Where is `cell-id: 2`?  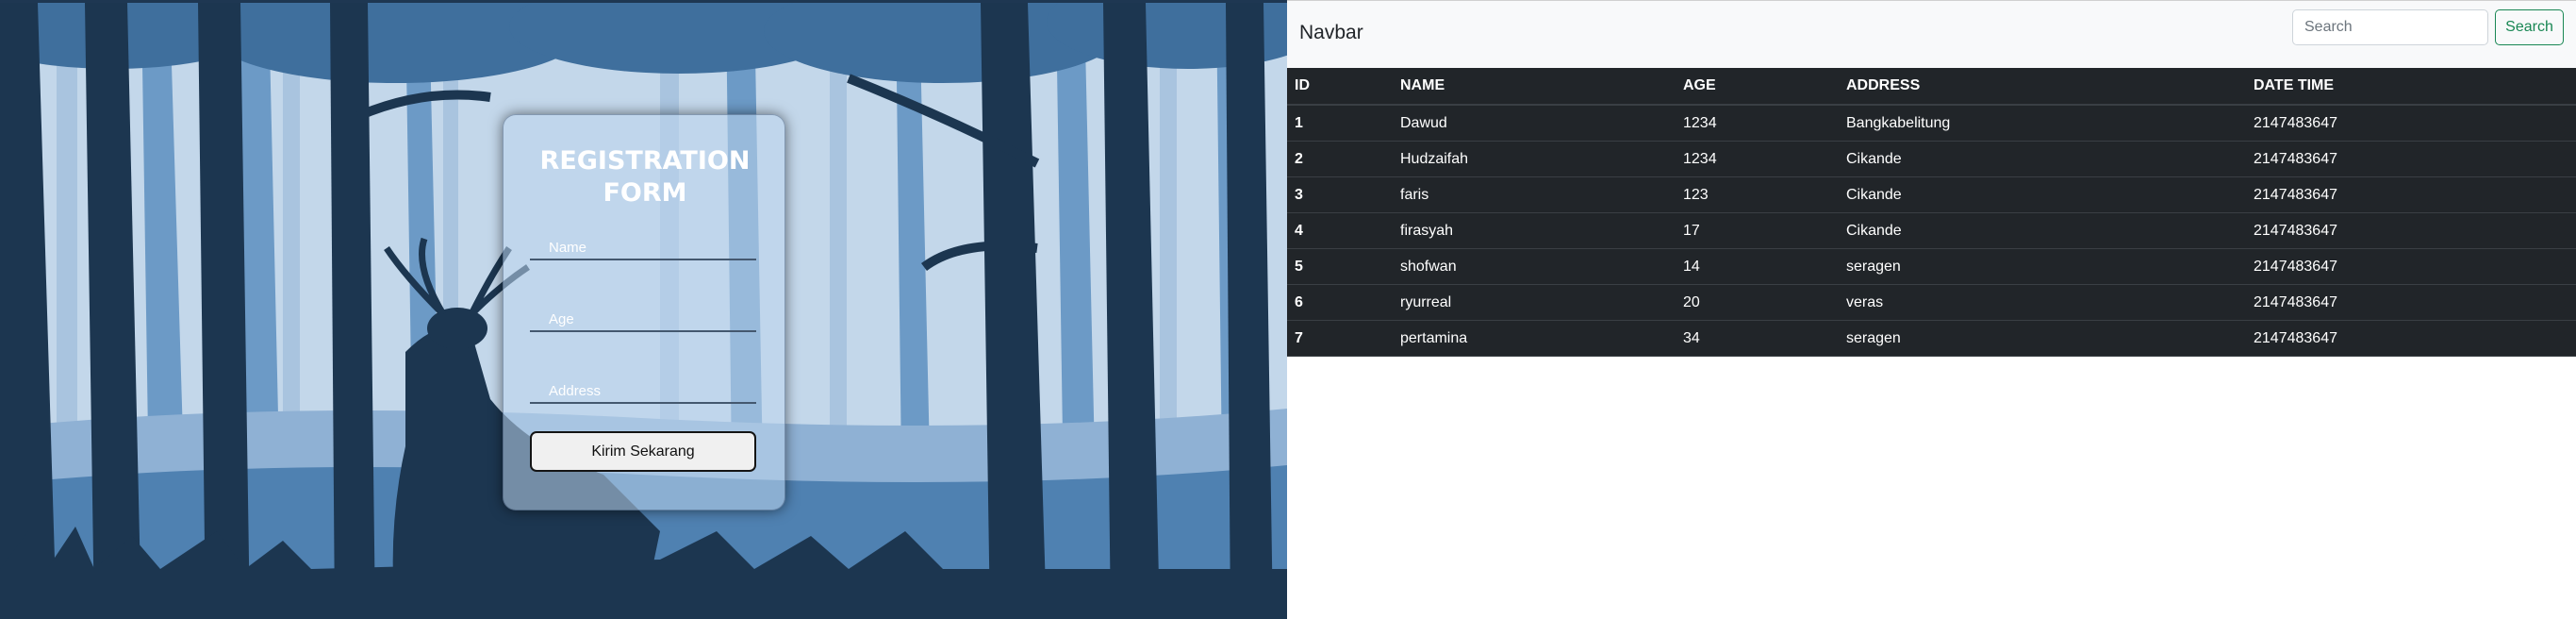
cell-id: 2 is located at coordinates (1340, 159).